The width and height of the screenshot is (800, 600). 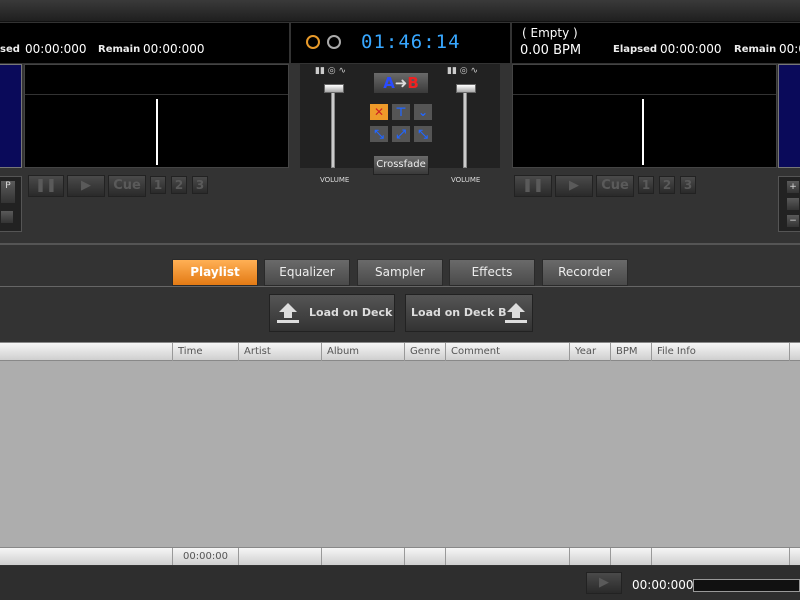 What do you see at coordinates (334, 88) in the screenshot?
I see `deck-a-volume-knob` at bounding box center [334, 88].